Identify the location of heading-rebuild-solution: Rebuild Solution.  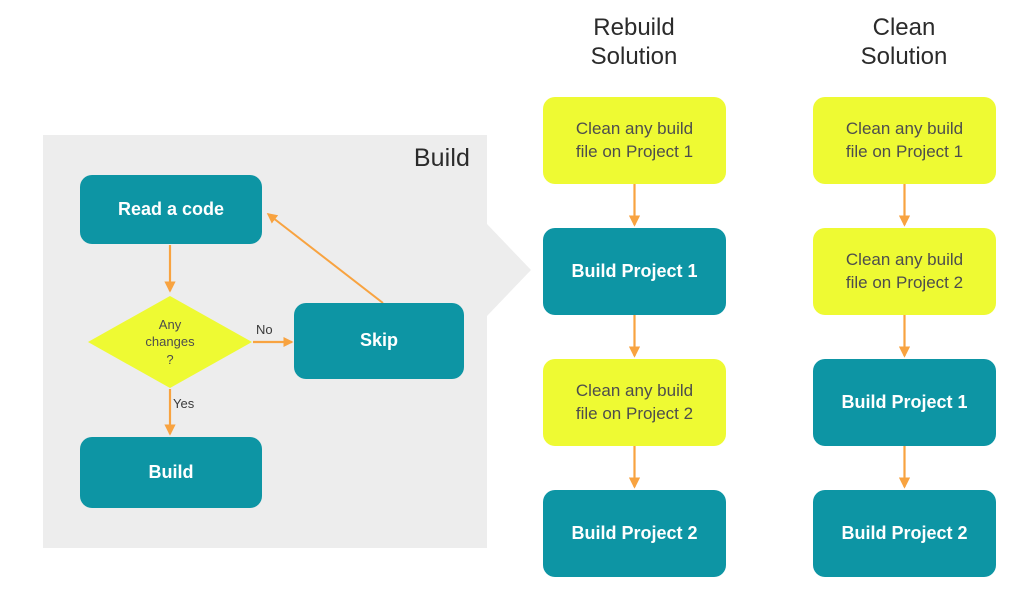
(634, 43).